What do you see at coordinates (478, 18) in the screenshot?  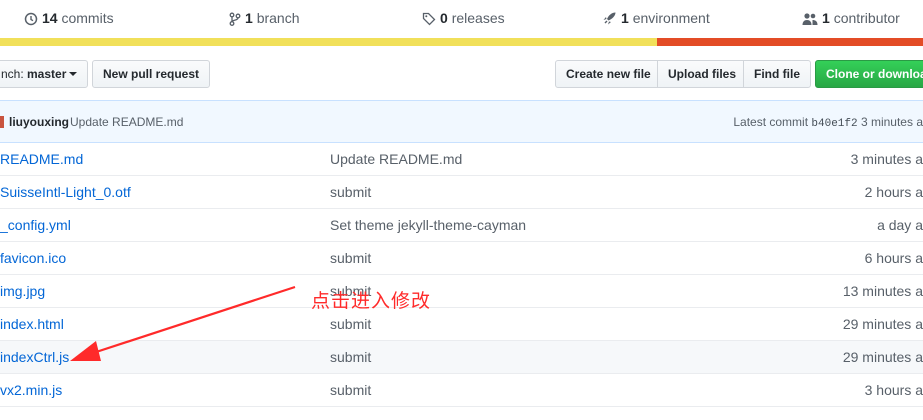 I see `releases-label: releases` at bounding box center [478, 18].